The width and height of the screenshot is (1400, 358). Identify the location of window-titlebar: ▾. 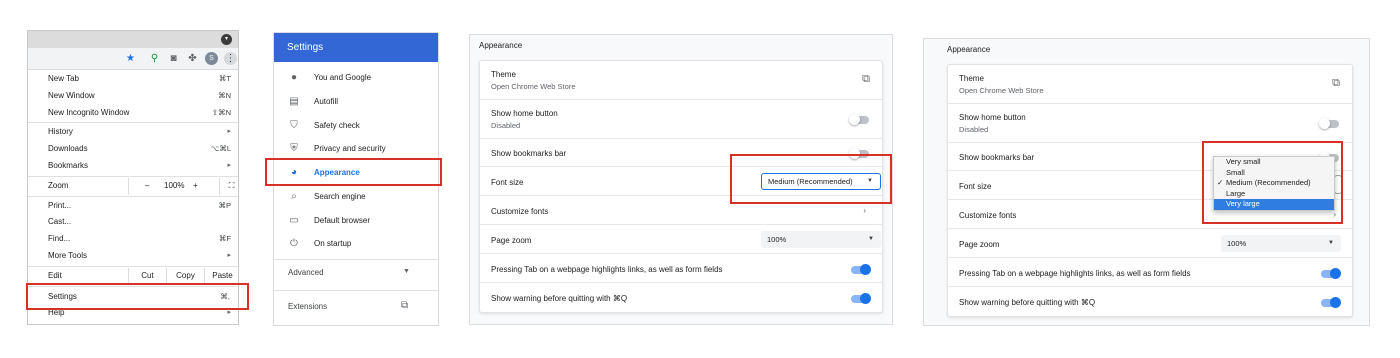
(133, 39).